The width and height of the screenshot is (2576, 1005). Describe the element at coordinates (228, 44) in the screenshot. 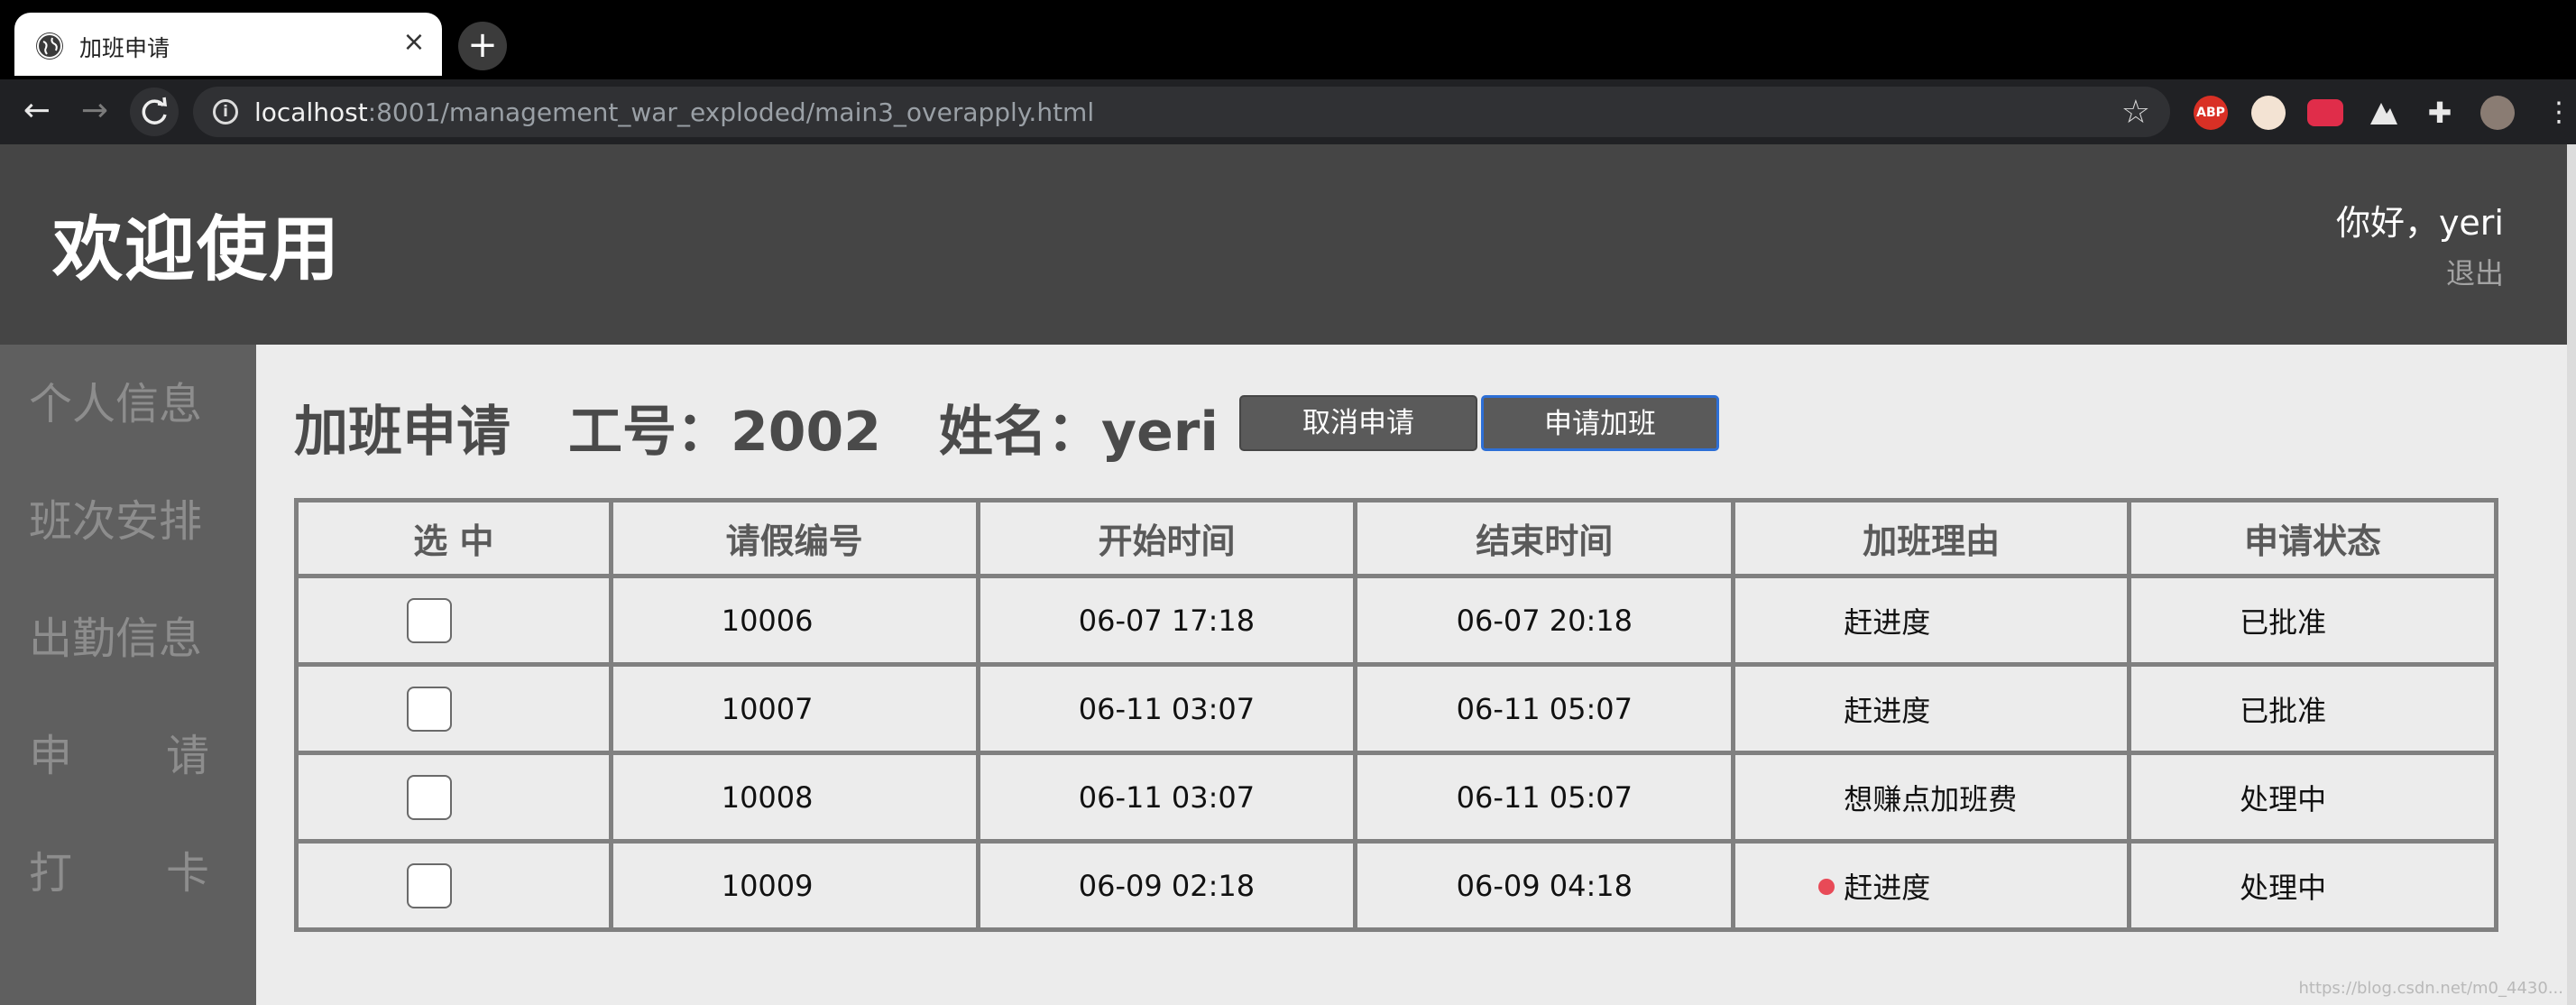

I see `browser-tab: 加班申请 ×` at that location.